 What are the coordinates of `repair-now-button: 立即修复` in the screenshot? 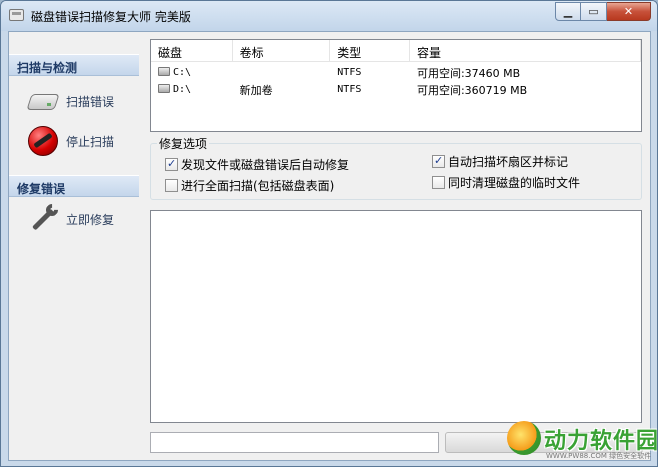 It's located at (71, 218).